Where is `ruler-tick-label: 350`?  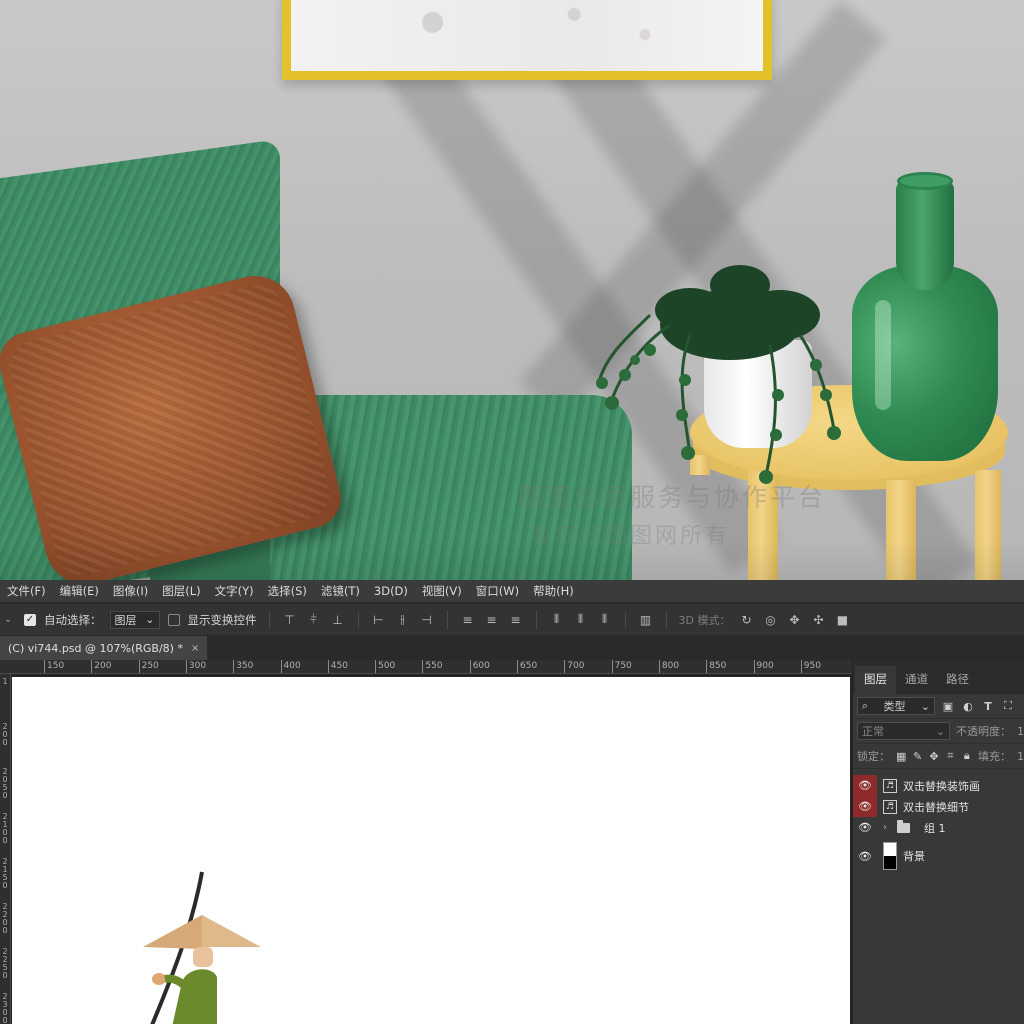 ruler-tick-label: 350 is located at coordinates (243, 666).